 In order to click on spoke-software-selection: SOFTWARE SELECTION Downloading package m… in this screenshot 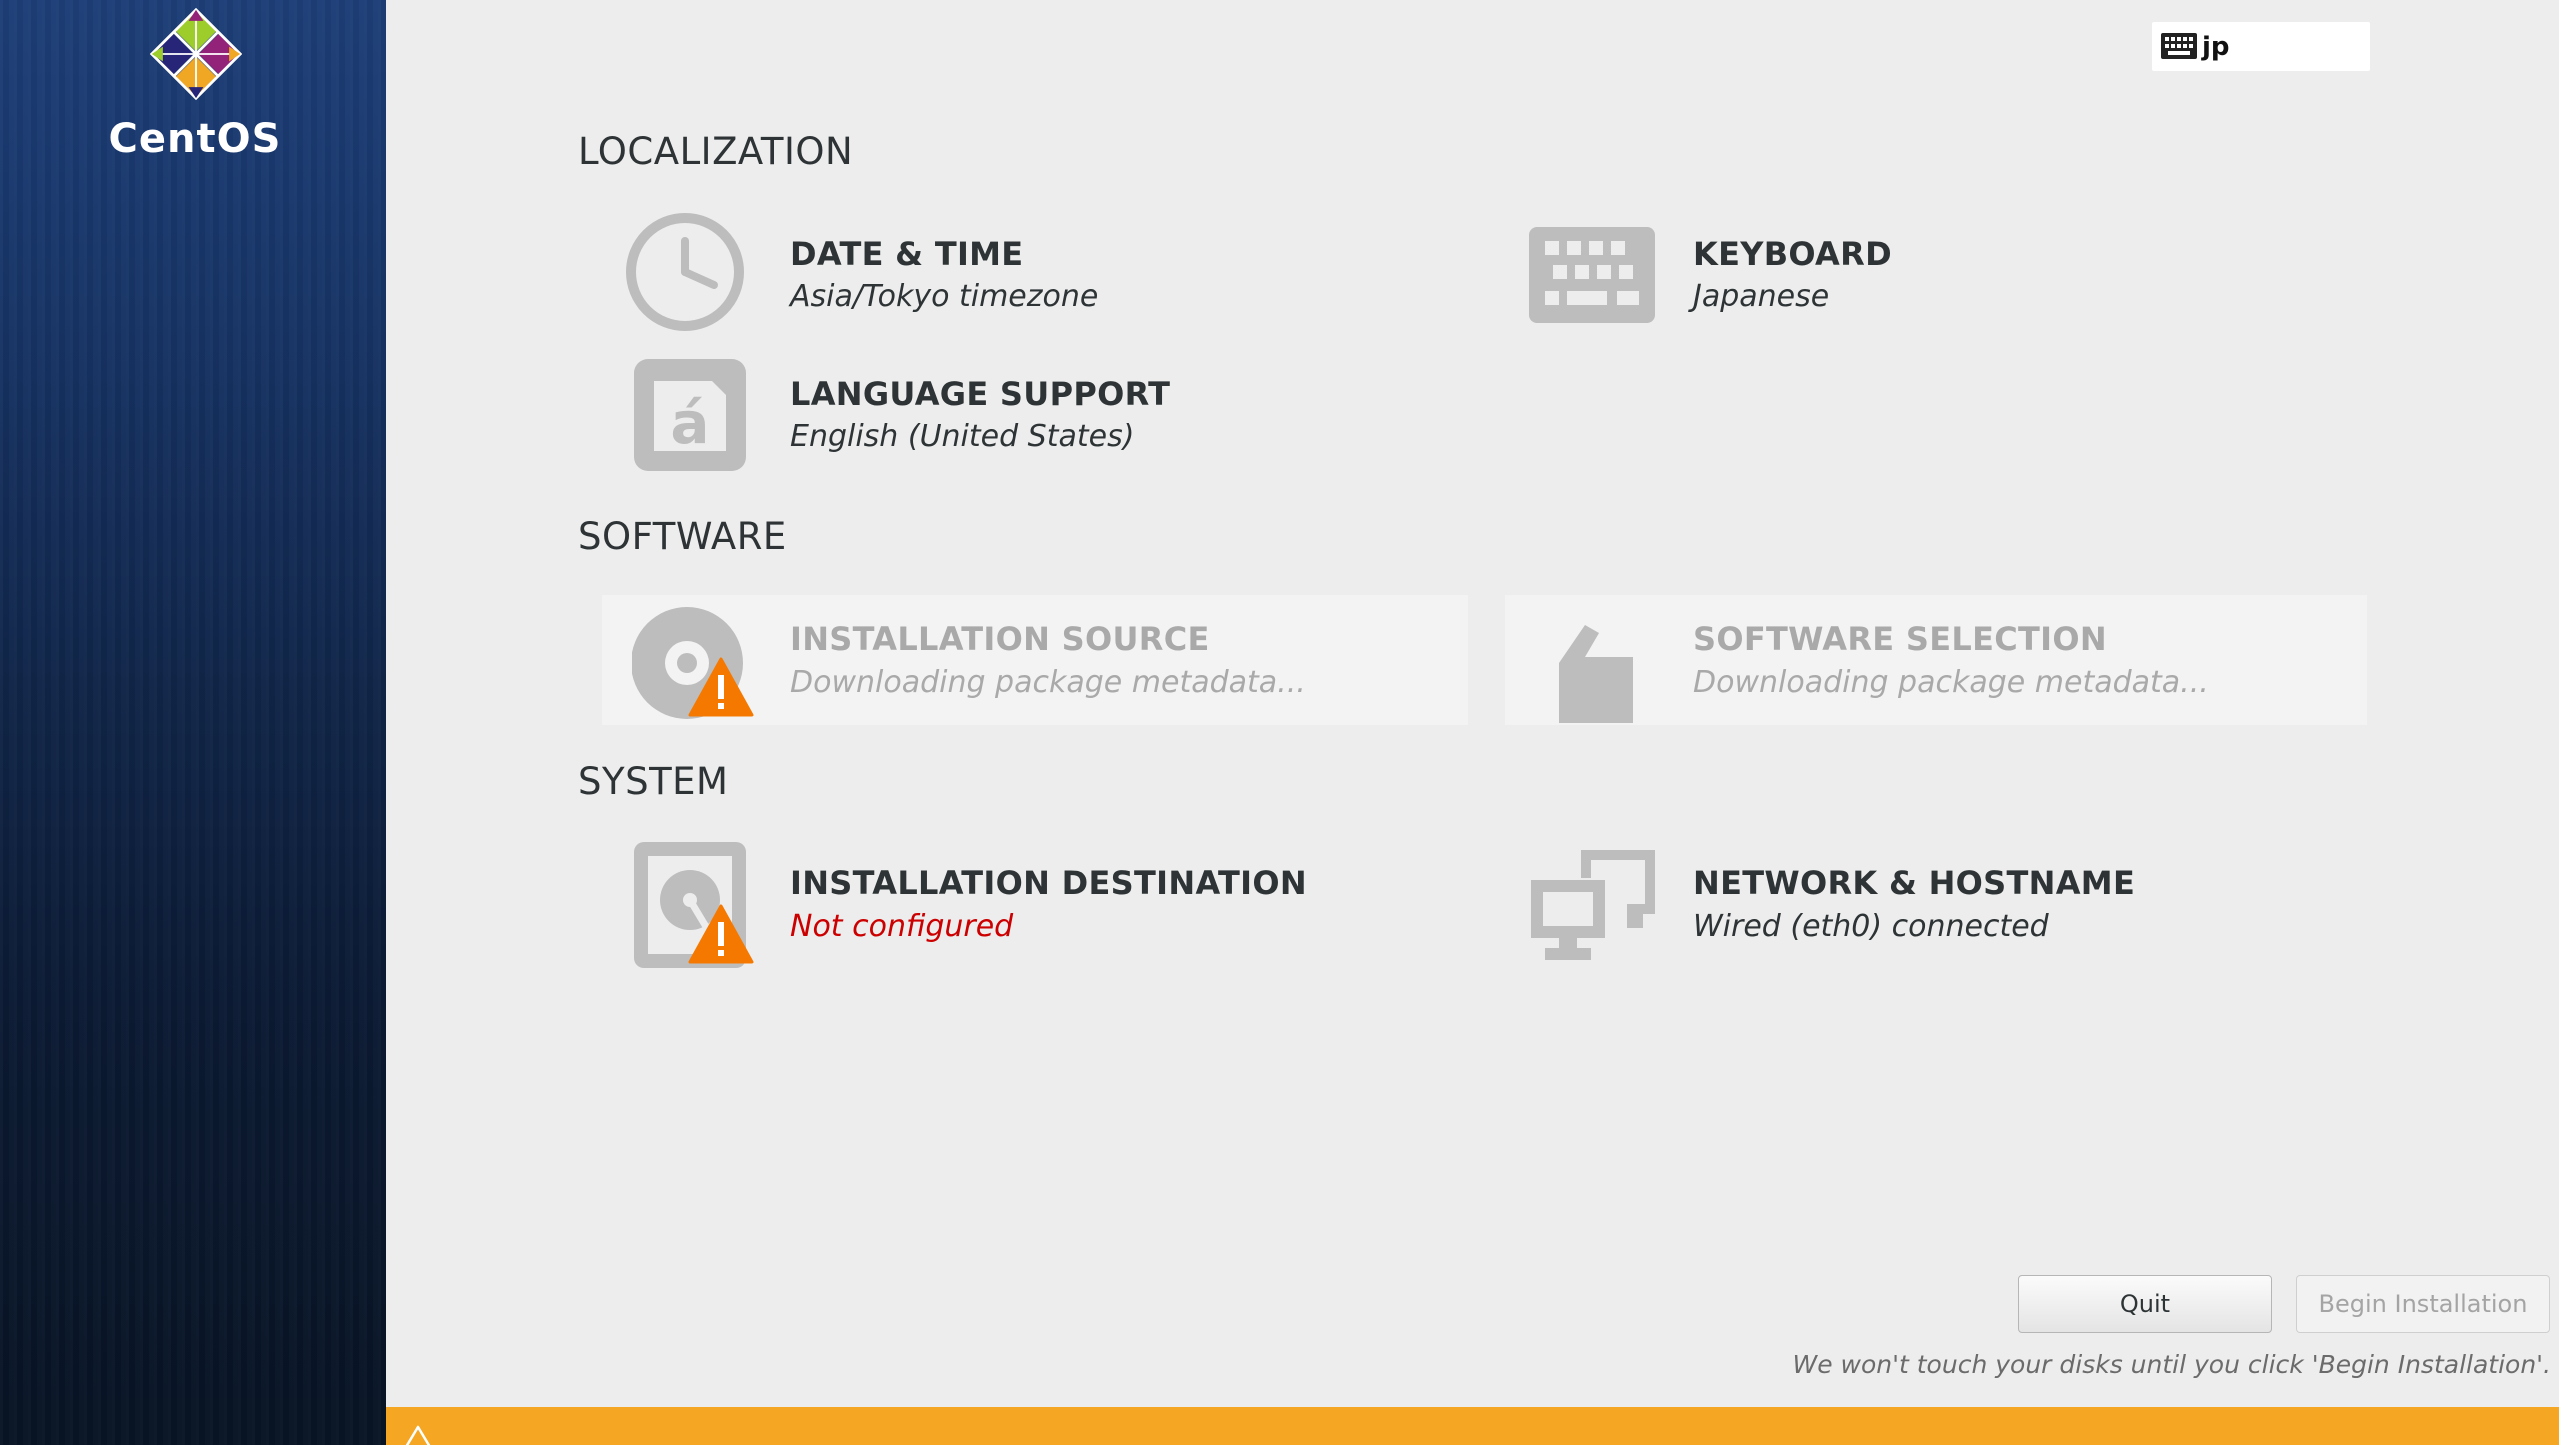, I will do `click(1936, 660)`.